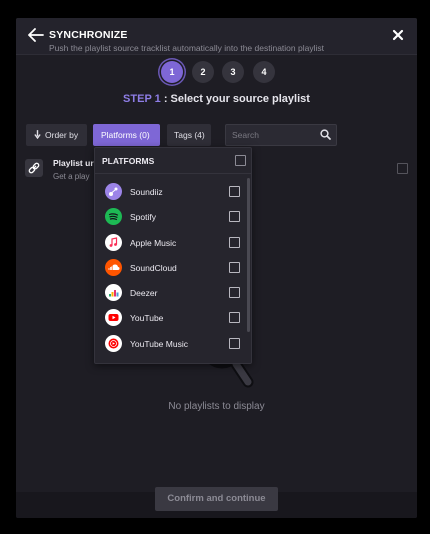  I want to click on soundcloud-icon, so click(113, 267).